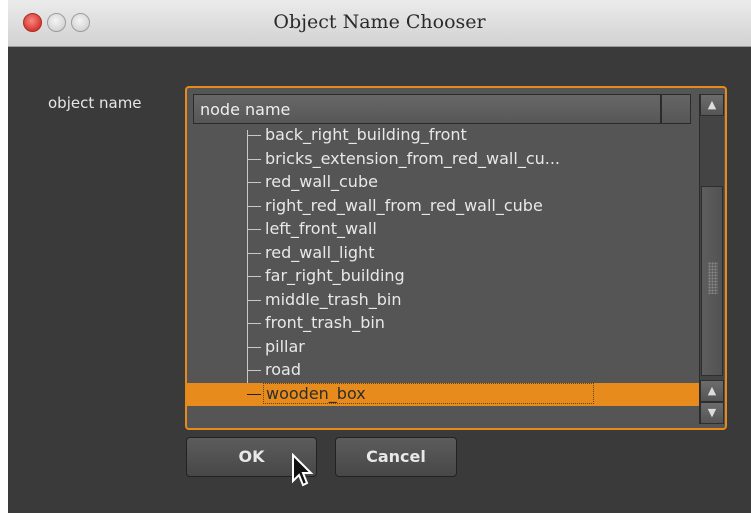 This screenshot has height=513, width=751. I want to click on scrollbar-thumb, so click(712, 281).